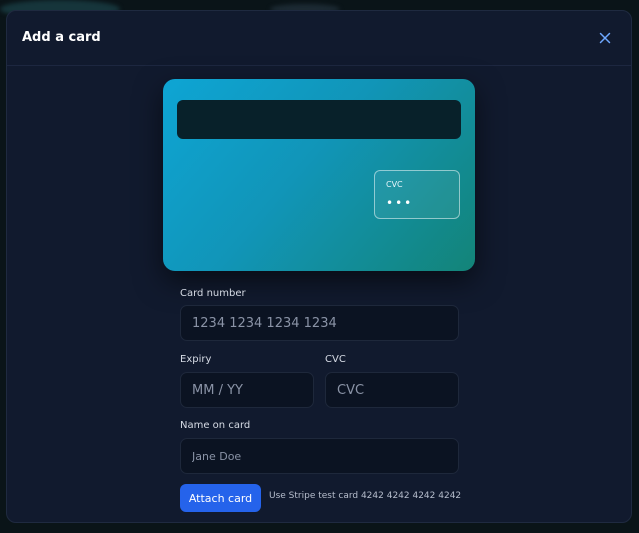  What do you see at coordinates (319, 119) in the screenshot?
I see `magnetic-strip` at bounding box center [319, 119].